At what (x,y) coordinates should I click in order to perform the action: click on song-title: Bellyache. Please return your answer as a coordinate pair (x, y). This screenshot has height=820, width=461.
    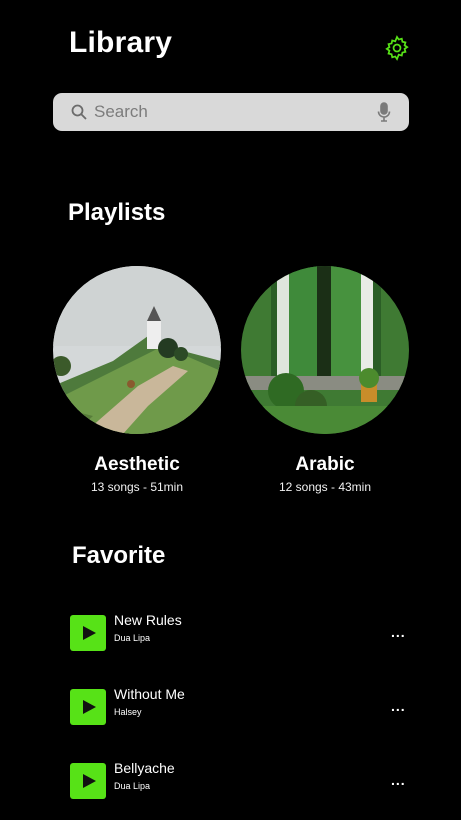
    Looking at the image, I should click on (144, 768).